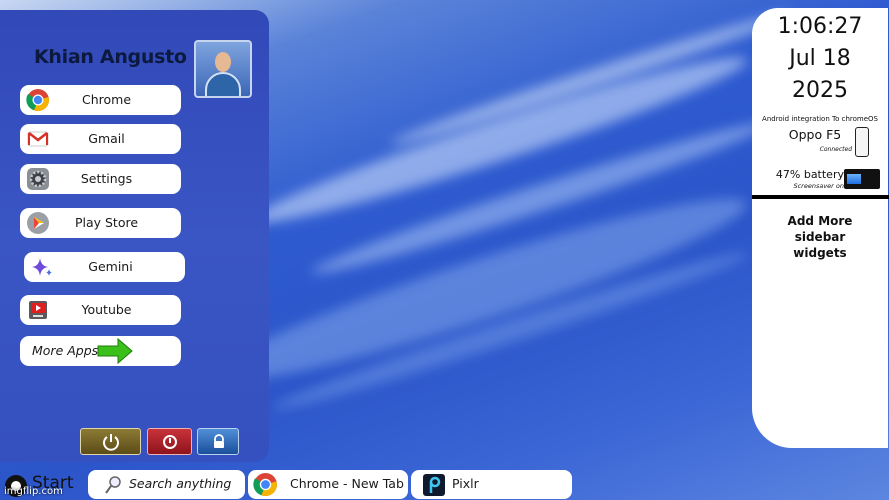  What do you see at coordinates (465, 483) in the screenshot?
I see `taskbar-item-label: Pixlr` at bounding box center [465, 483].